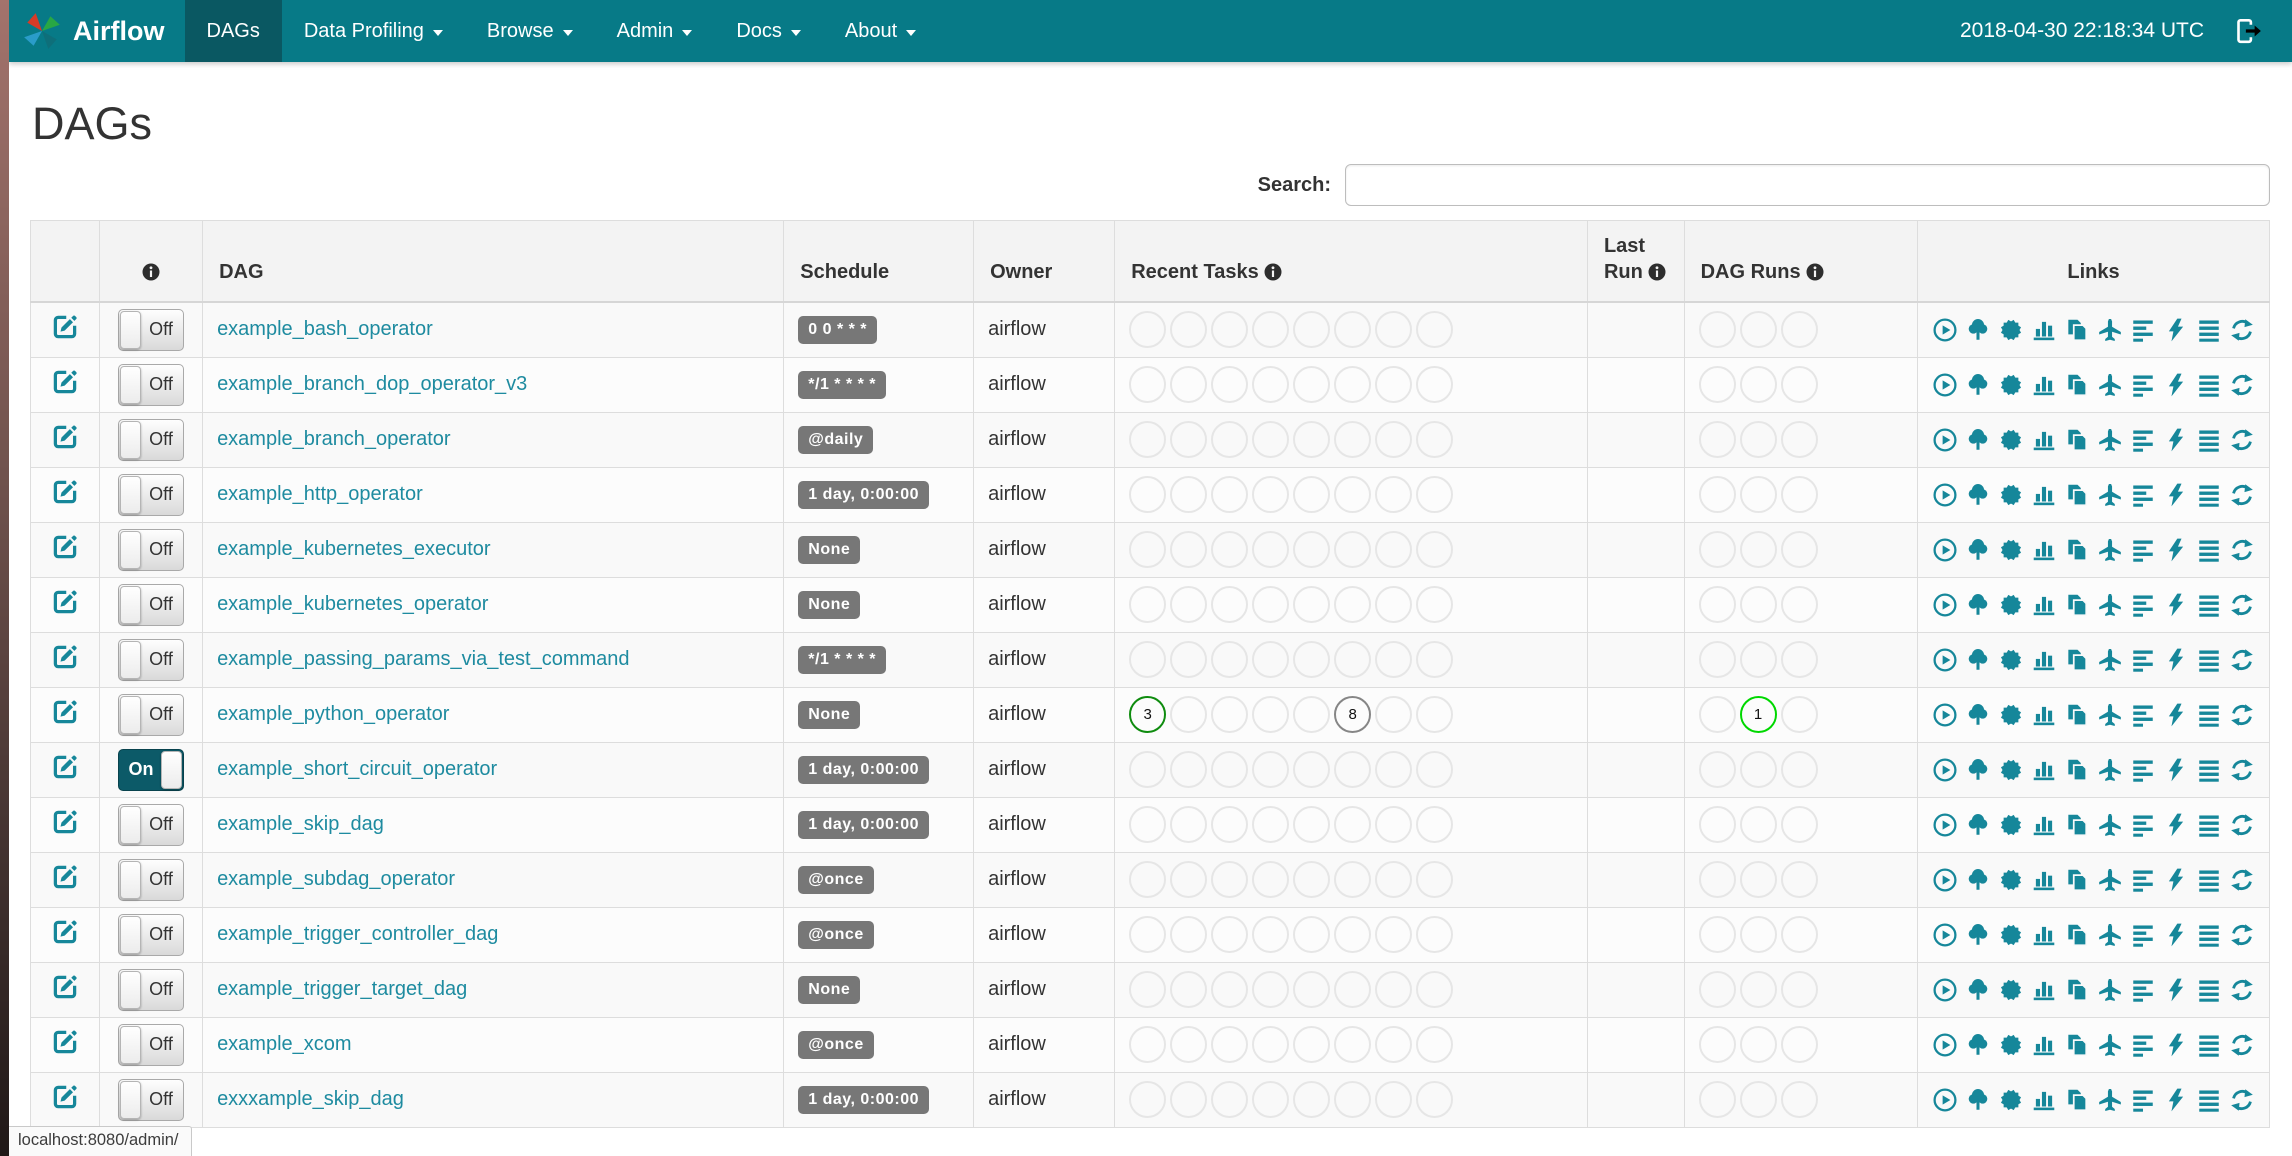 The height and width of the screenshot is (1156, 2292). I want to click on brand-link: Airflow, so click(97, 31).